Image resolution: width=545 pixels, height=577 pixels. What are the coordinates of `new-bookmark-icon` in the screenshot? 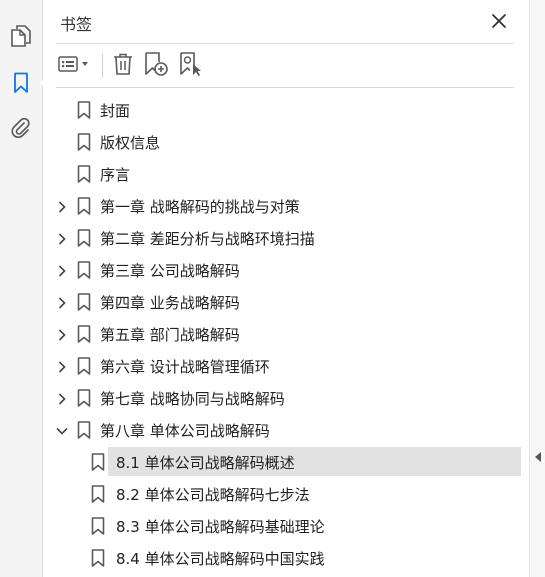 It's located at (156, 66).